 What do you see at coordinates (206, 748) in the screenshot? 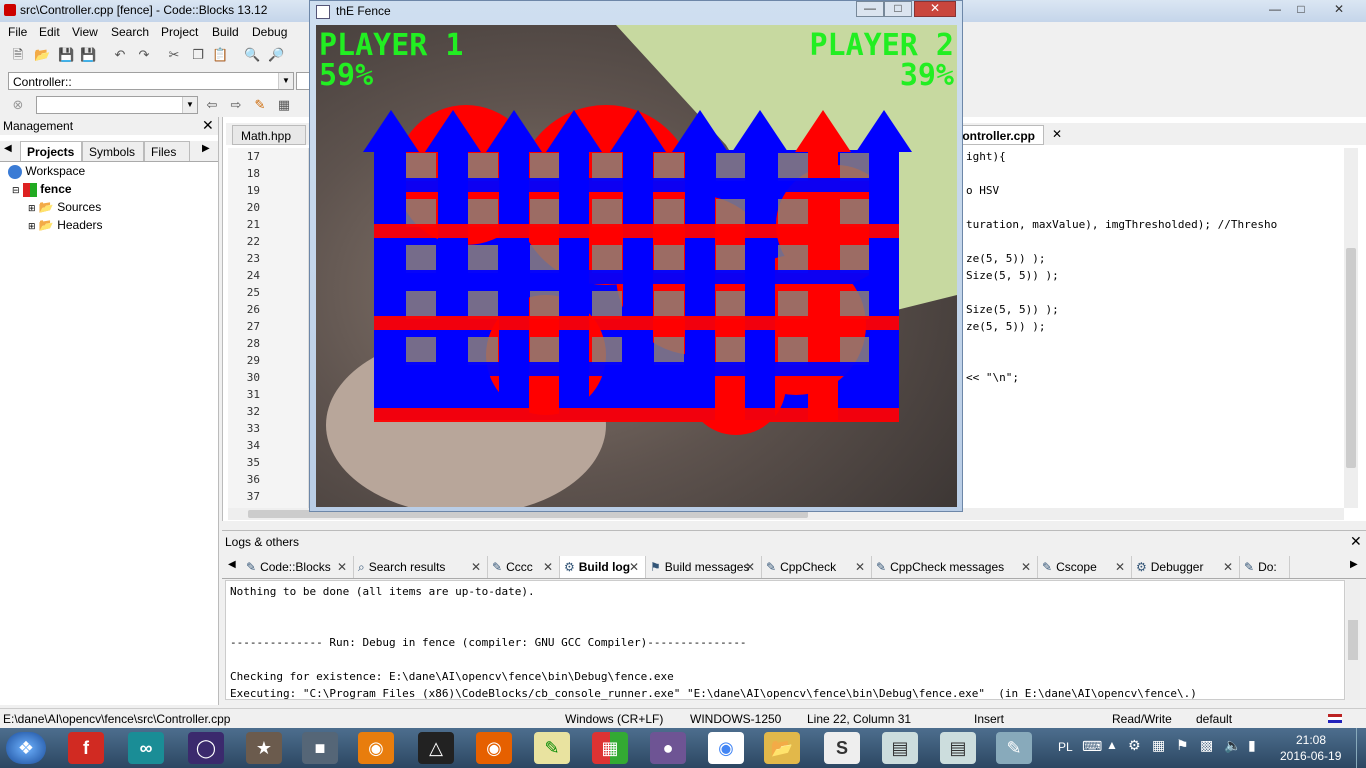
I see `eclipse-icon: ◯` at bounding box center [206, 748].